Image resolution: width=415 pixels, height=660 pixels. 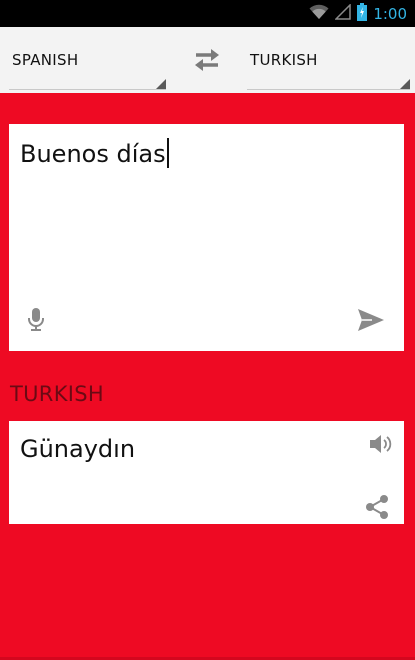 I want to click on microphone-icon, so click(x=36, y=319).